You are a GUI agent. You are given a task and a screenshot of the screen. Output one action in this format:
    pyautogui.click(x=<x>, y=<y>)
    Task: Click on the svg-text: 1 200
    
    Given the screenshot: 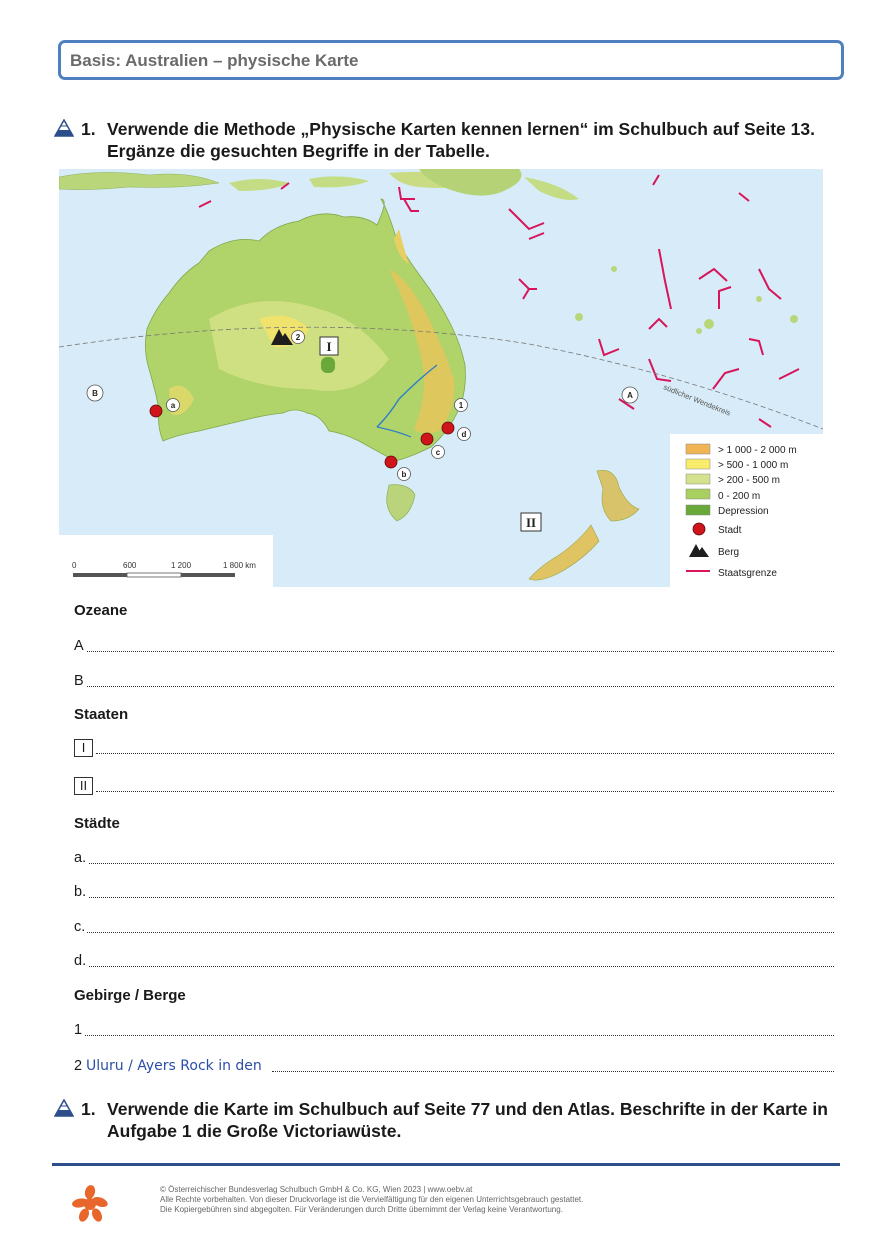 What is the action you would take?
    pyautogui.click(x=181, y=565)
    